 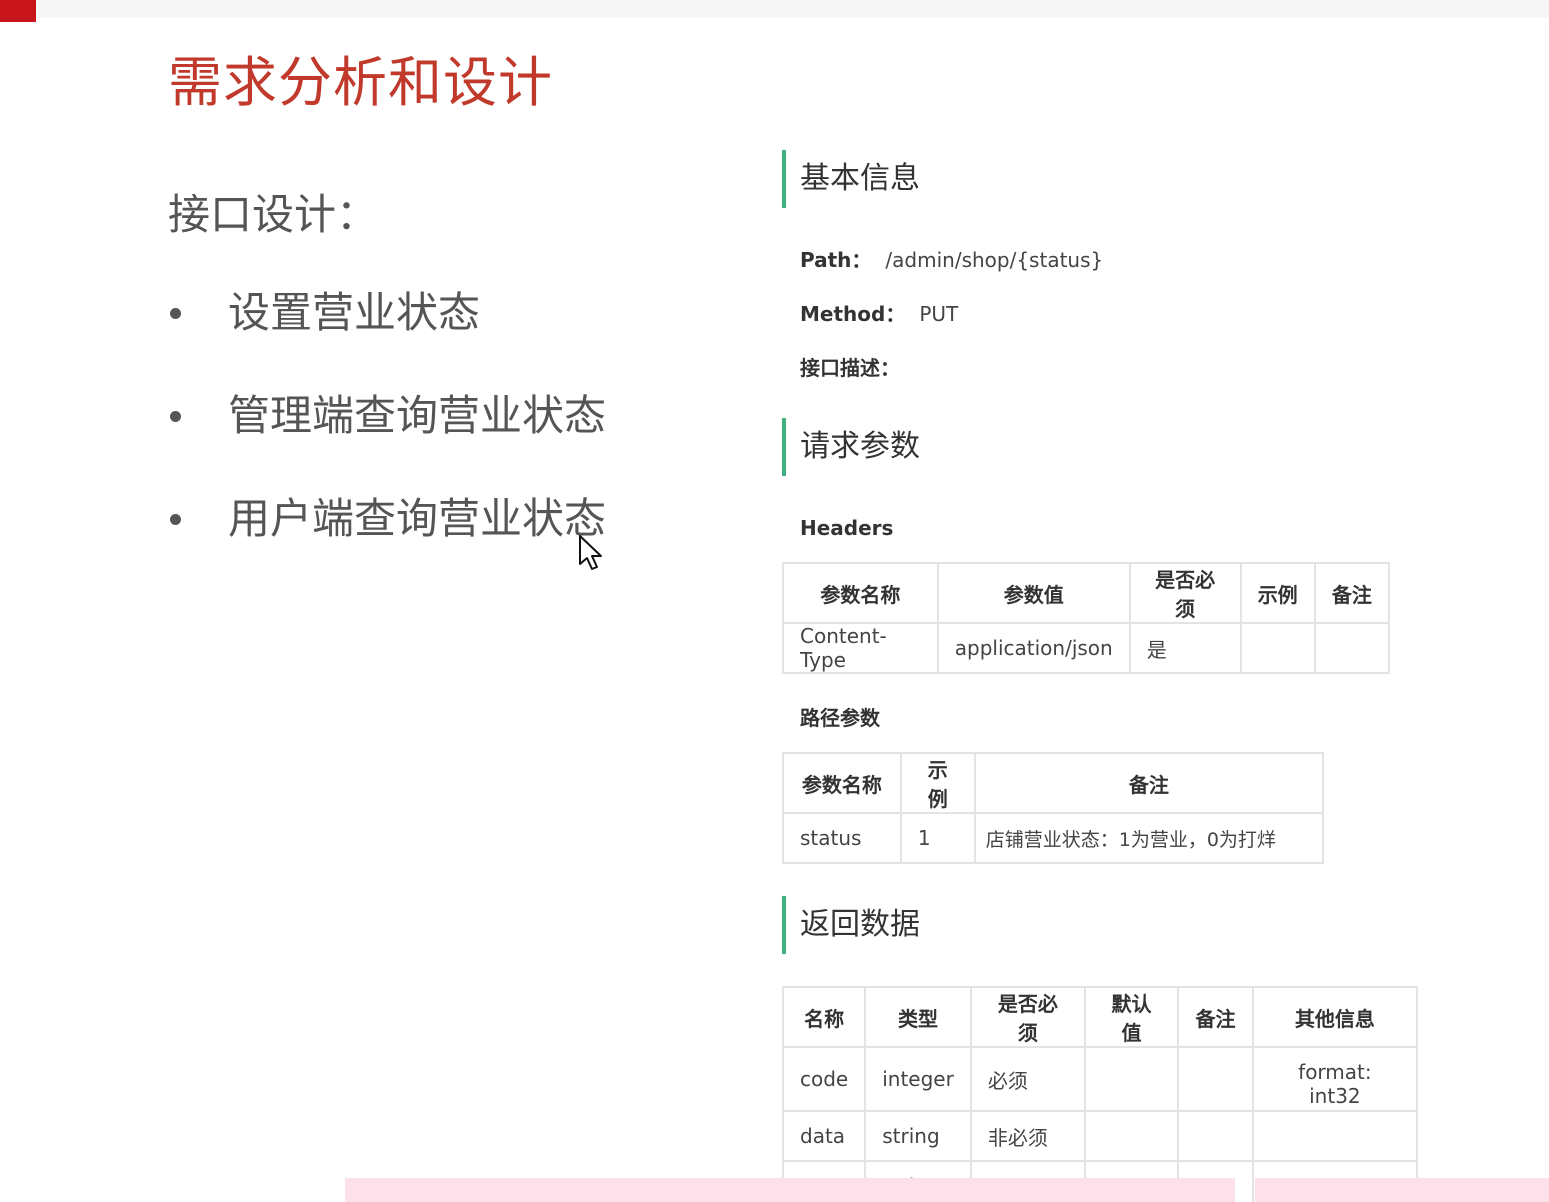 I want to click on table-row: data string 非必须, so click(x=1100, y=1136).